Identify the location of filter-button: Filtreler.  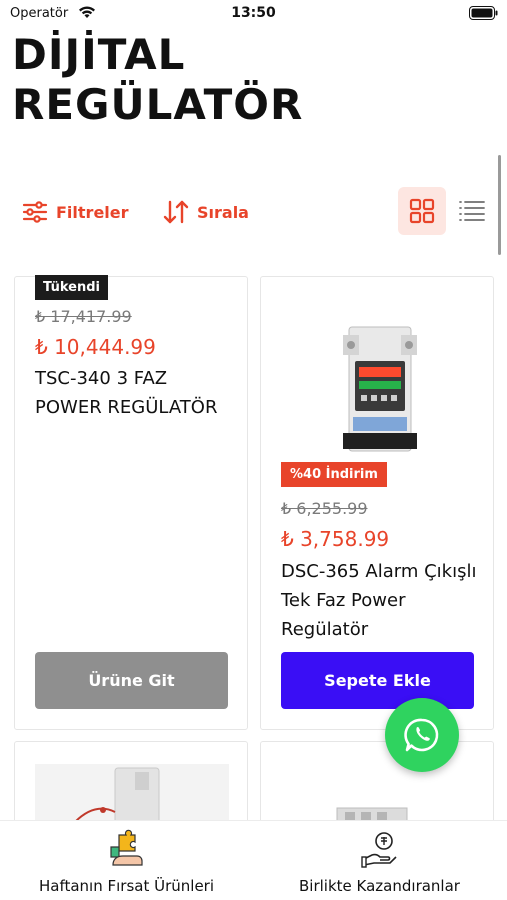
(75, 212).